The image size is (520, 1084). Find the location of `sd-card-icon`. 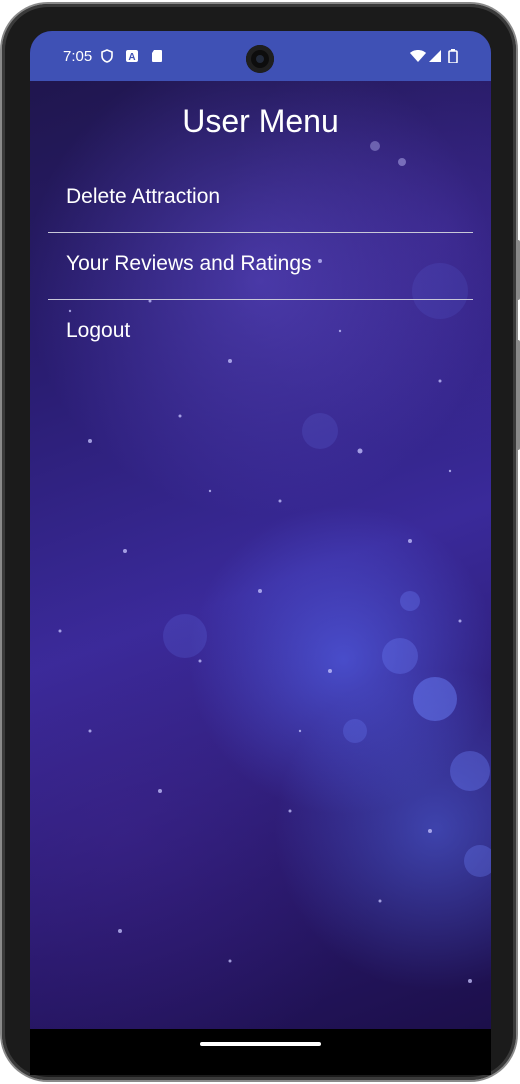

sd-card-icon is located at coordinates (157, 56).